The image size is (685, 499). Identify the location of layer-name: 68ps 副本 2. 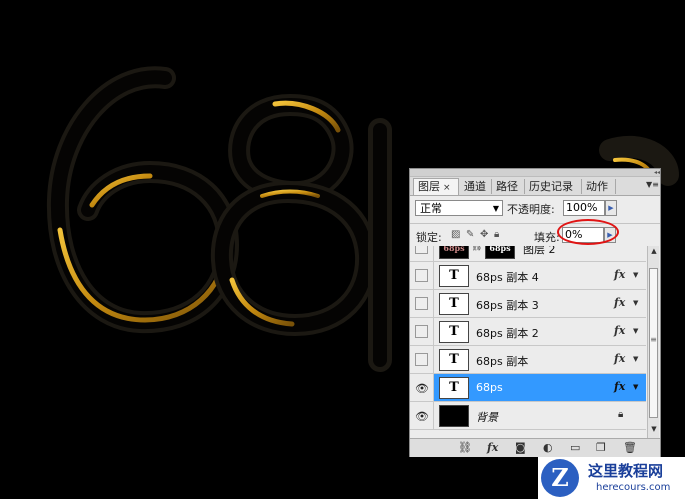
(507, 333).